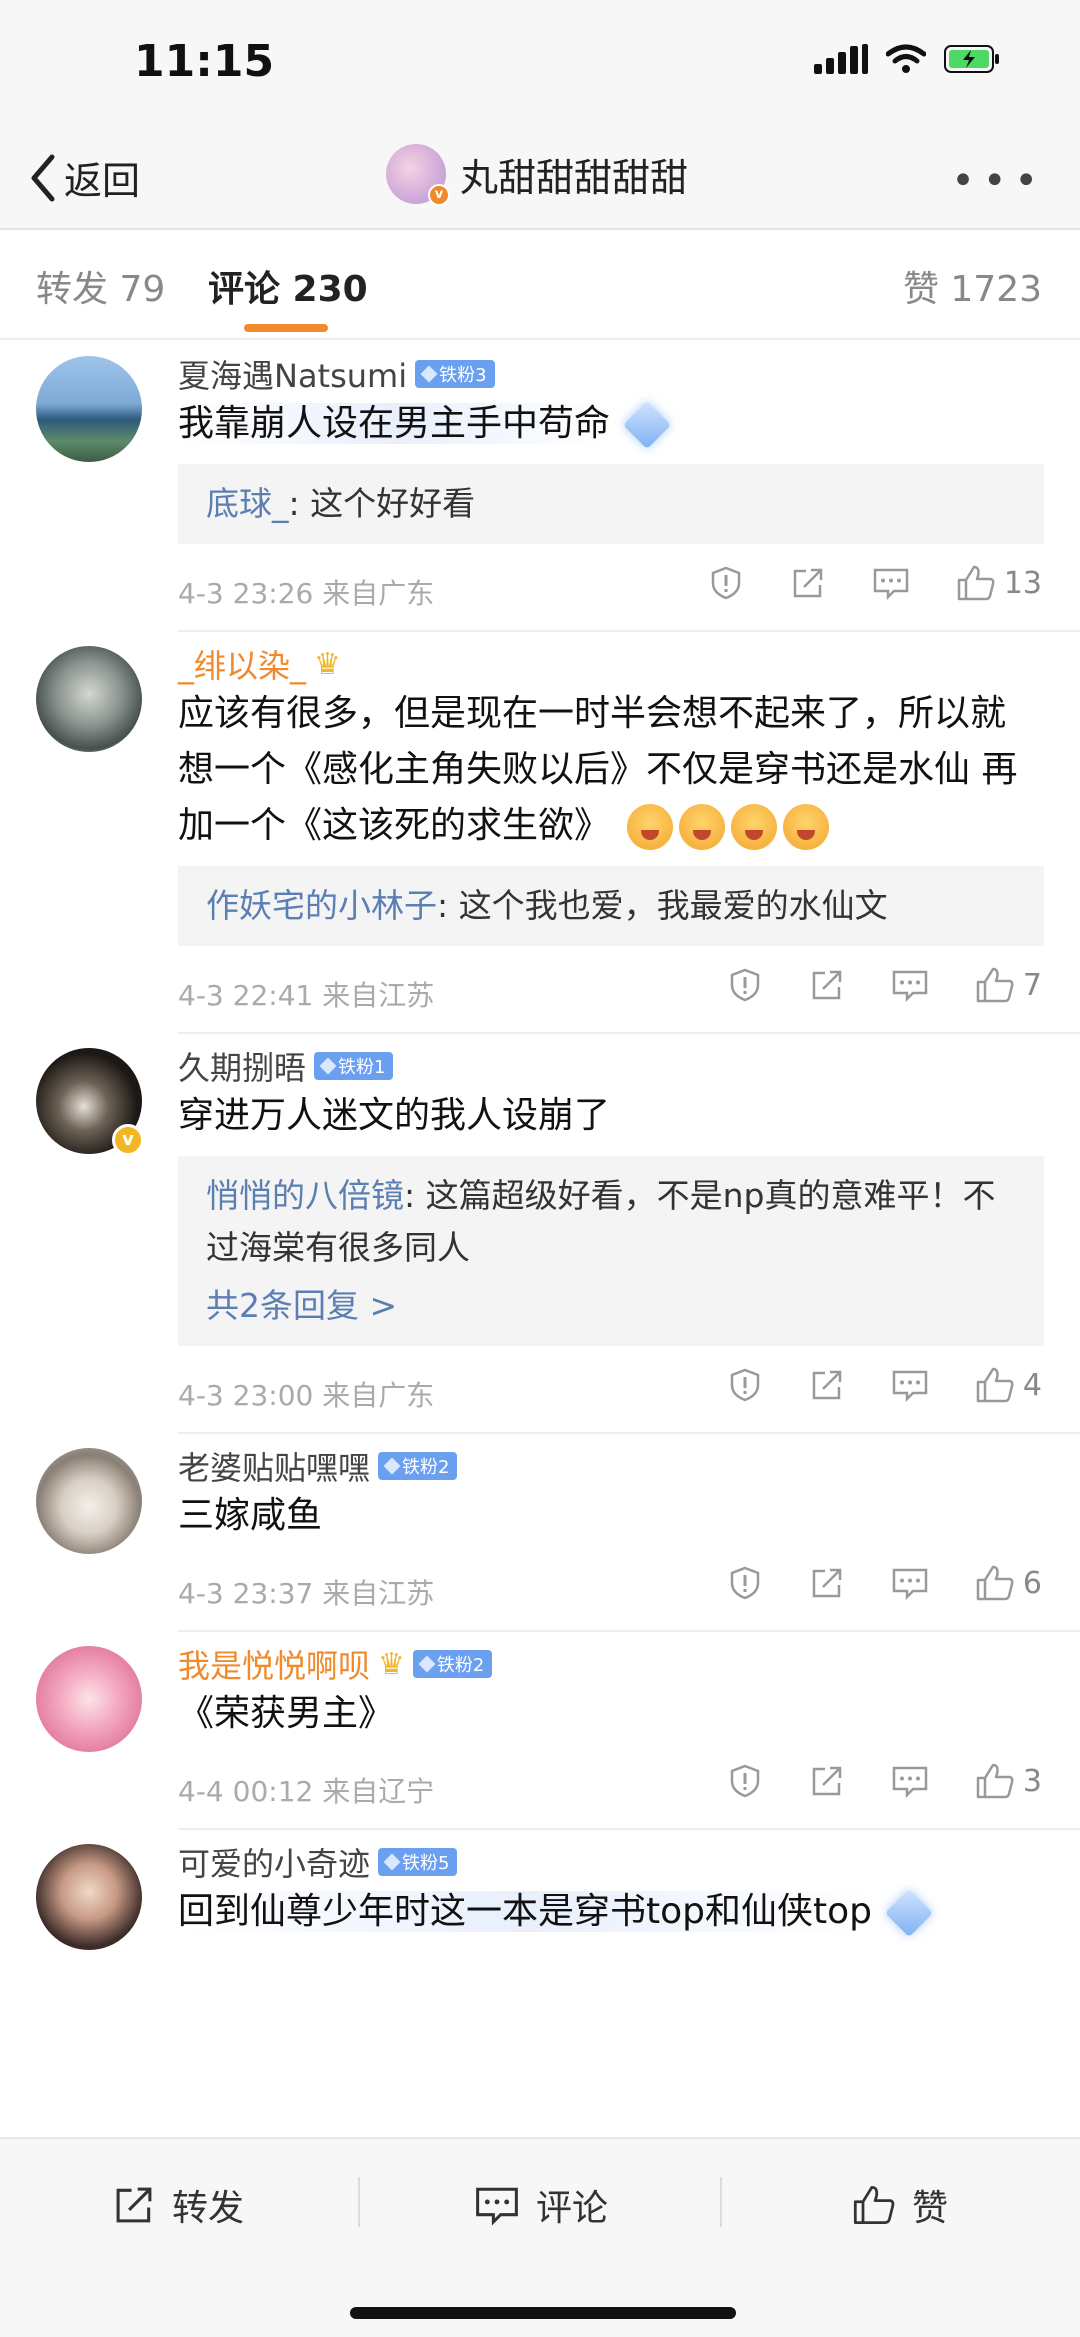  I want to click on like-button: 4, so click(1008, 1385).